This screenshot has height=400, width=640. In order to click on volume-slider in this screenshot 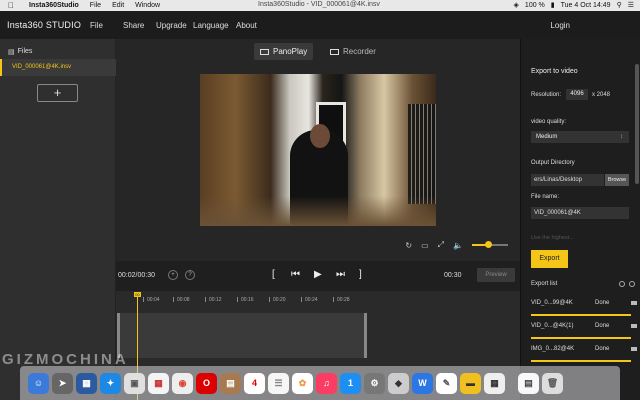, I will do `click(490, 244)`.